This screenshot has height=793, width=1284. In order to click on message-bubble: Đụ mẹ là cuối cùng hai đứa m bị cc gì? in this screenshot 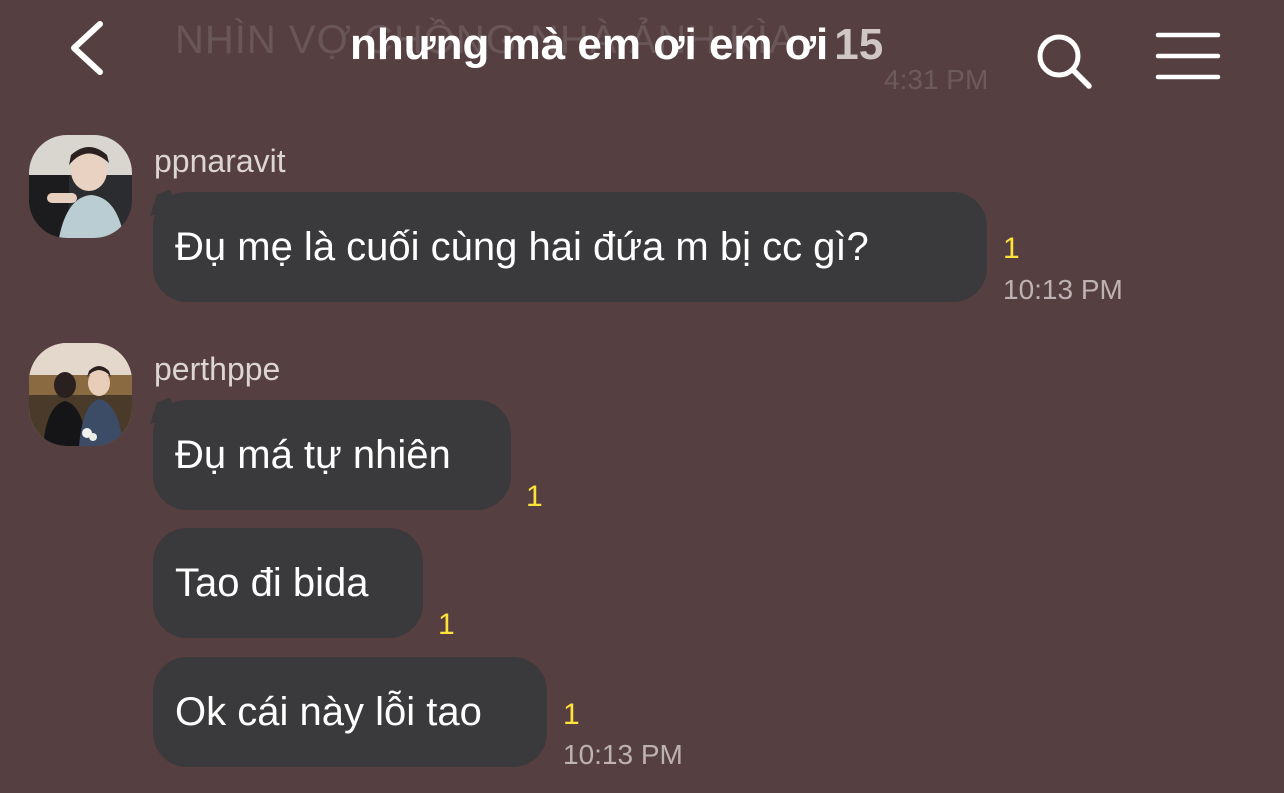, I will do `click(570, 247)`.